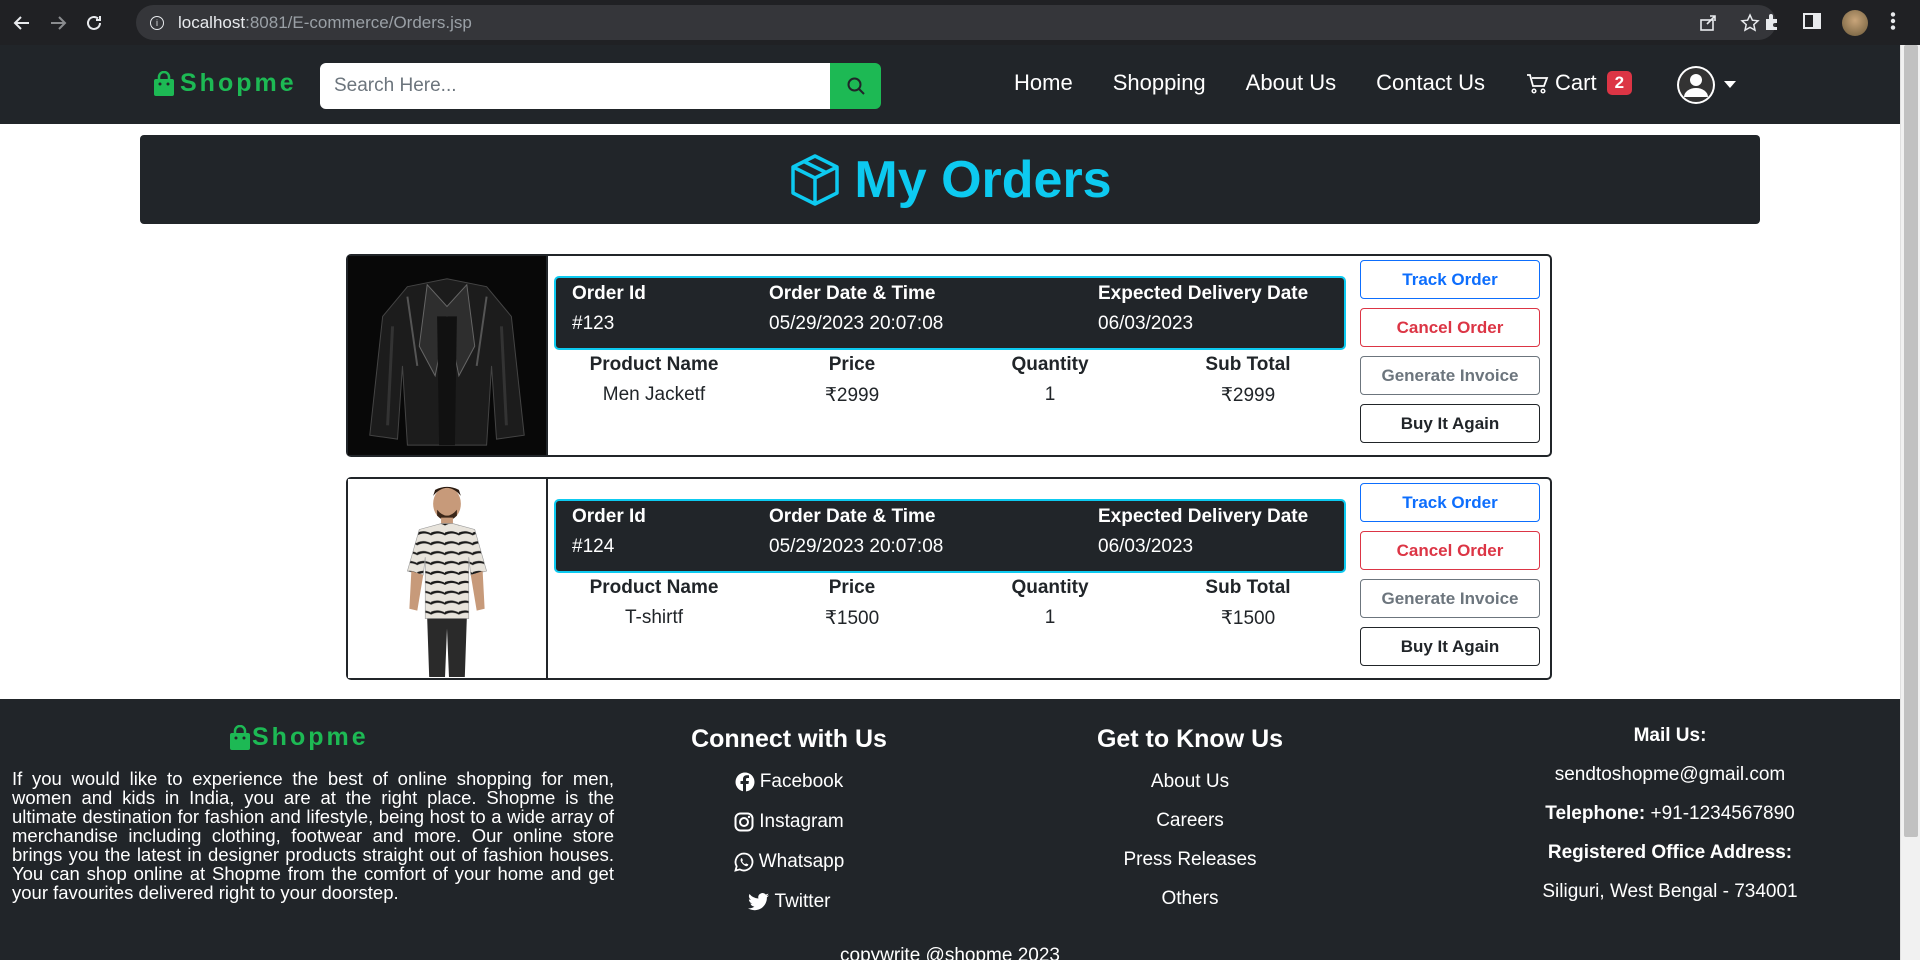 The image size is (1920, 967). I want to click on search-button, so click(855, 86).